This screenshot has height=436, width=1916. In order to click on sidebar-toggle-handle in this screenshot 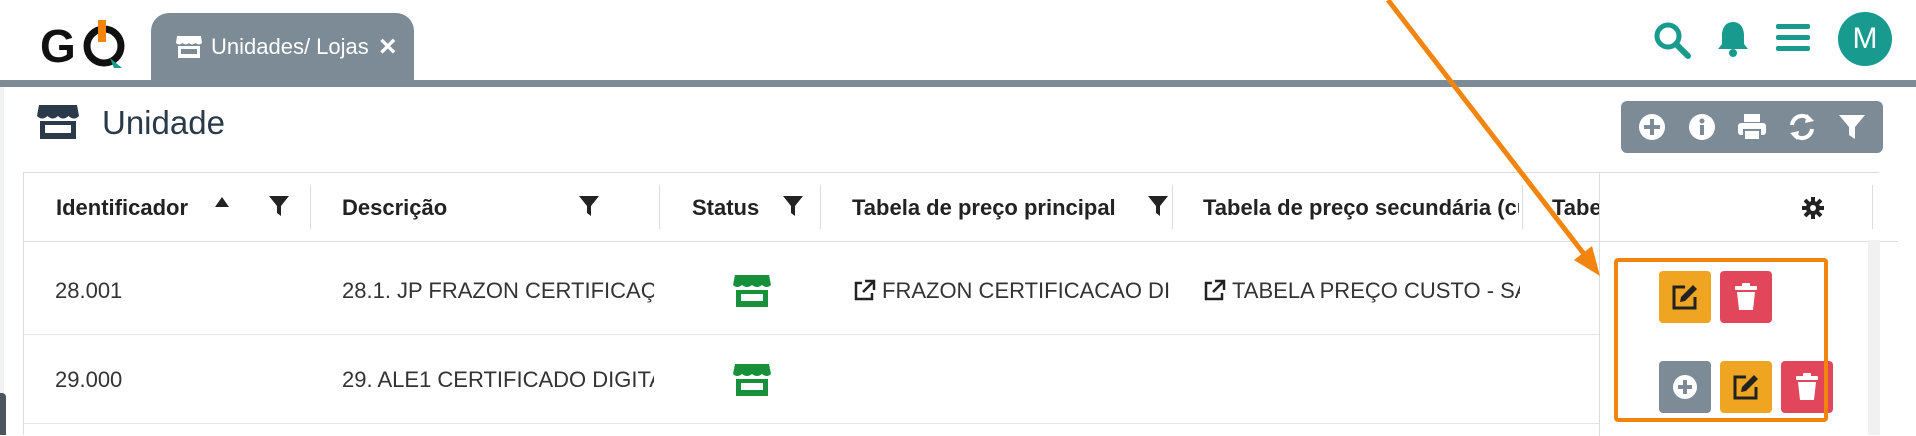, I will do `click(3, 414)`.